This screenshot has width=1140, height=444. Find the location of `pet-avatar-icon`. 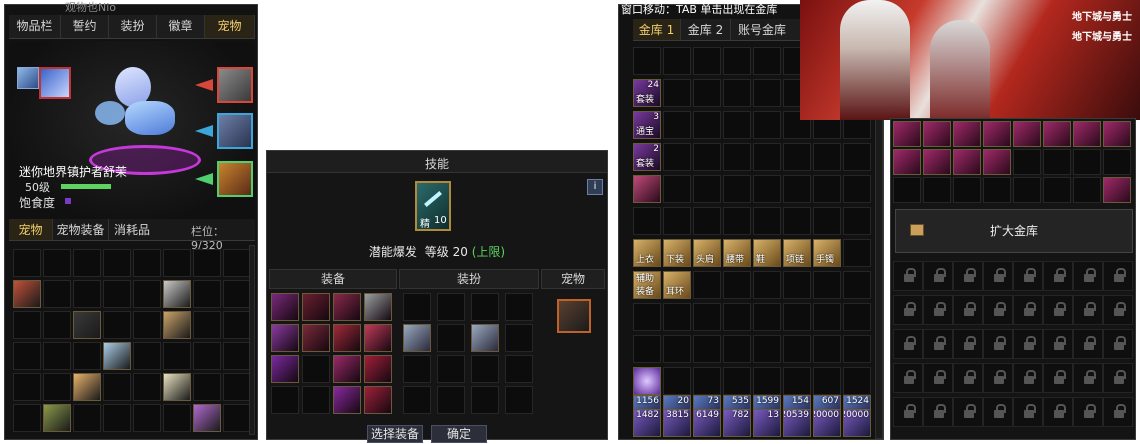

pet-avatar-icon is located at coordinates (55, 83).